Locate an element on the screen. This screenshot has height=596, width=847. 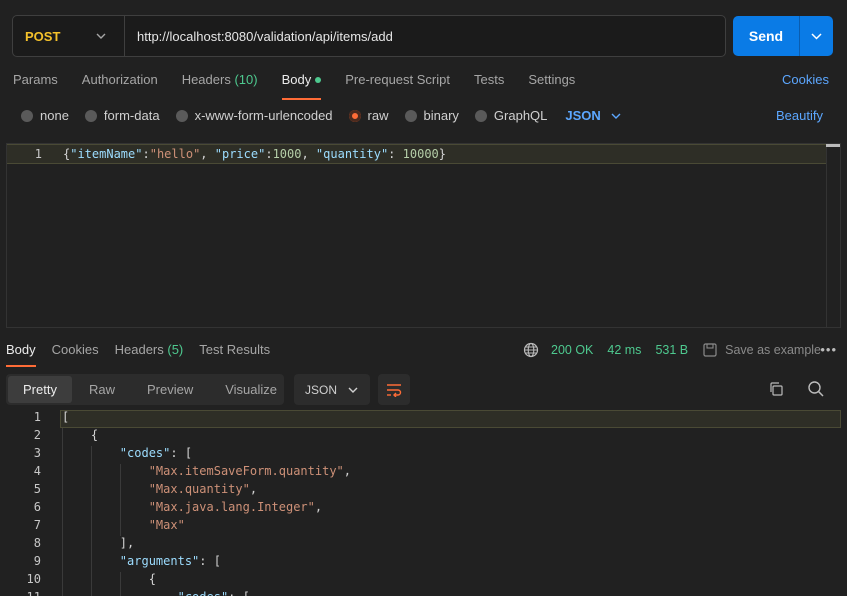
view-tab-pretty: Pretty is located at coordinates (40, 389).